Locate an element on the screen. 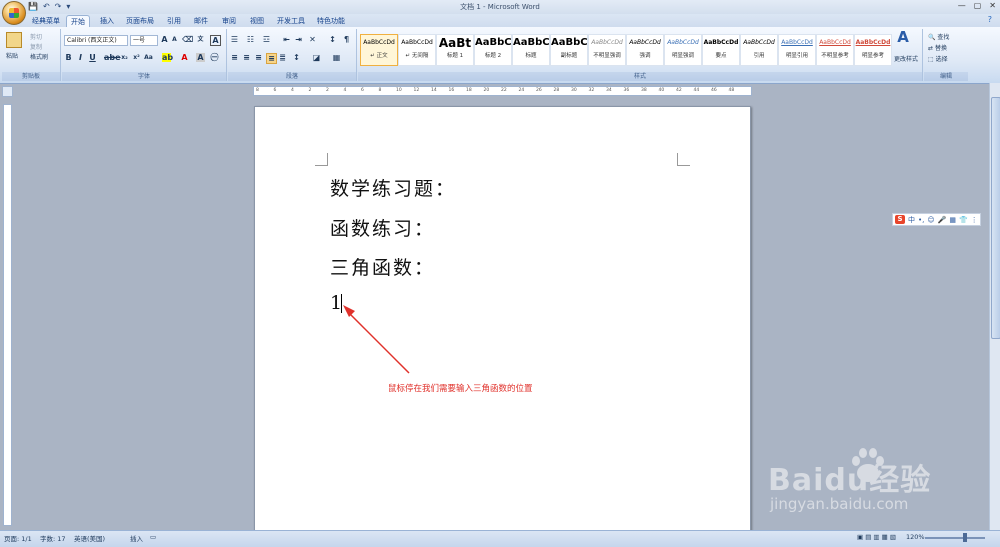 The height and width of the screenshot is (547, 1000). style-sample: AaBbC is located at coordinates (531, 42).